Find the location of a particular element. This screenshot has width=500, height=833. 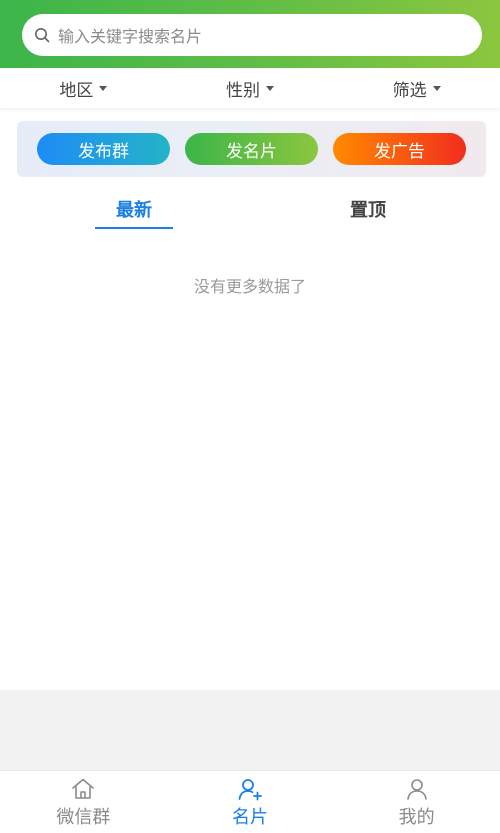

filter-region-label: 地区 is located at coordinates (76, 90).